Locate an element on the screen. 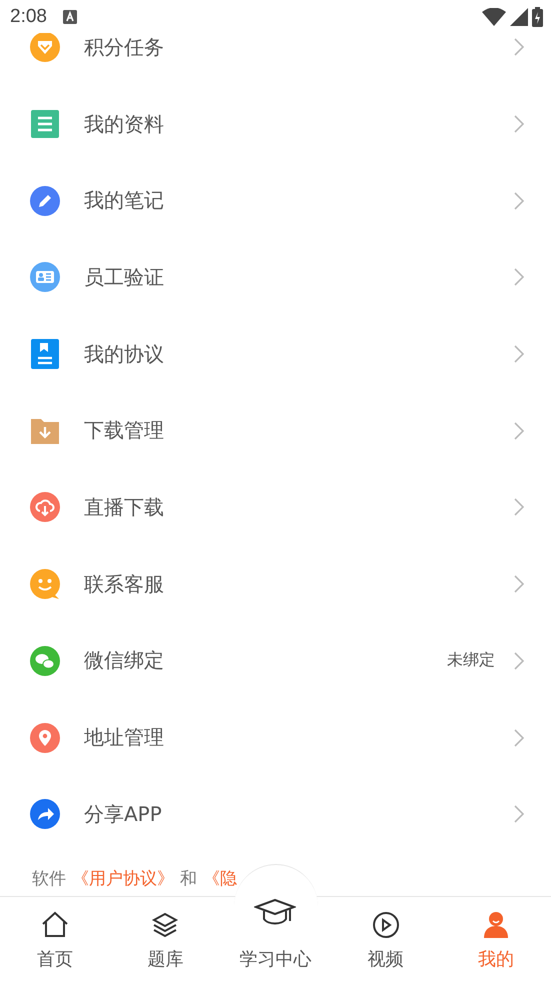  menu-label: 微信绑定 is located at coordinates (124, 660).